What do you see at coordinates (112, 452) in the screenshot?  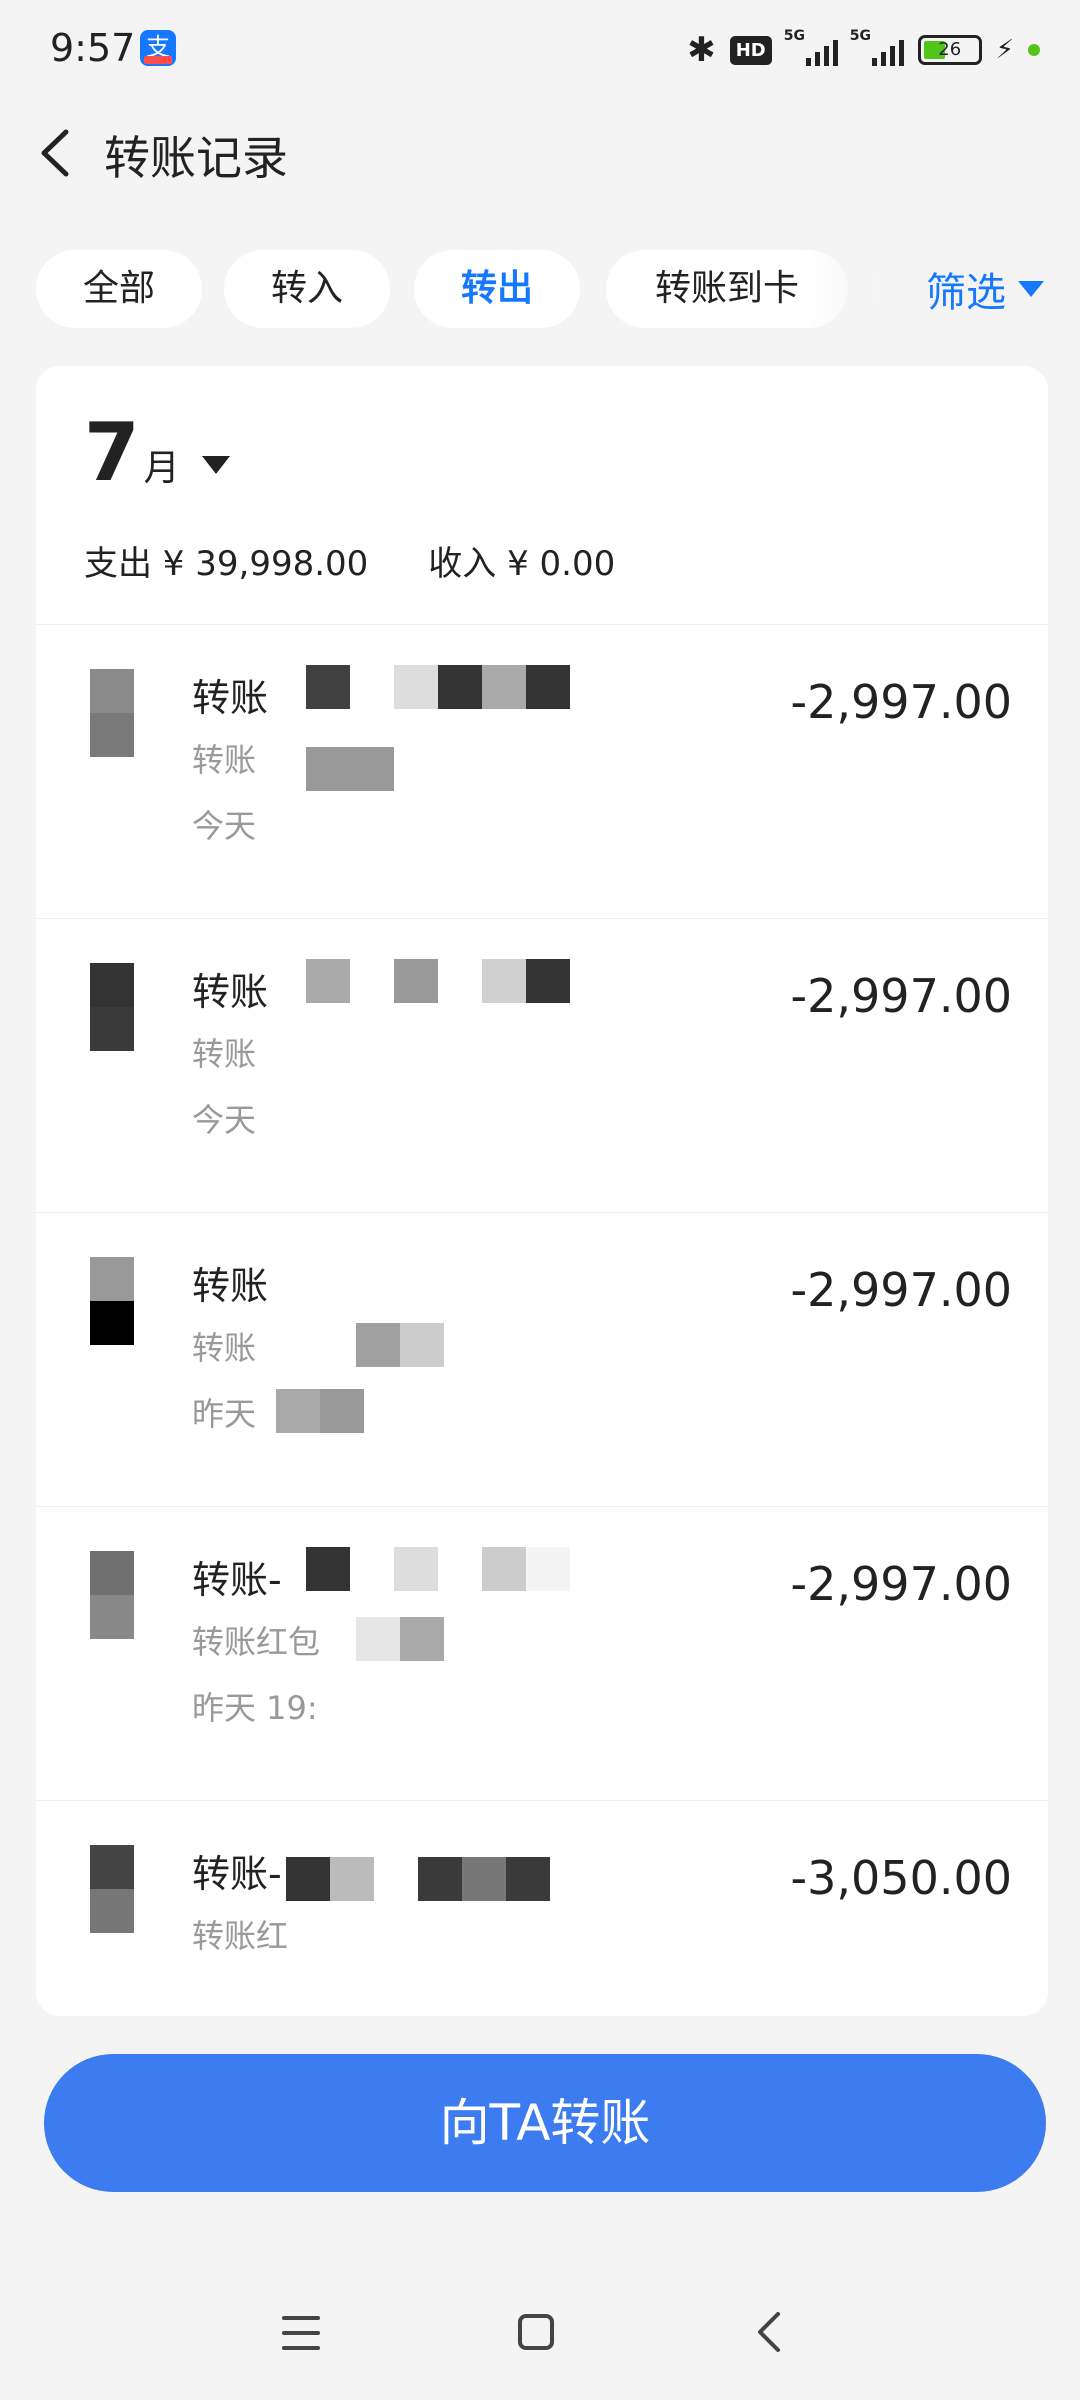 I see `month-number: 7` at bounding box center [112, 452].